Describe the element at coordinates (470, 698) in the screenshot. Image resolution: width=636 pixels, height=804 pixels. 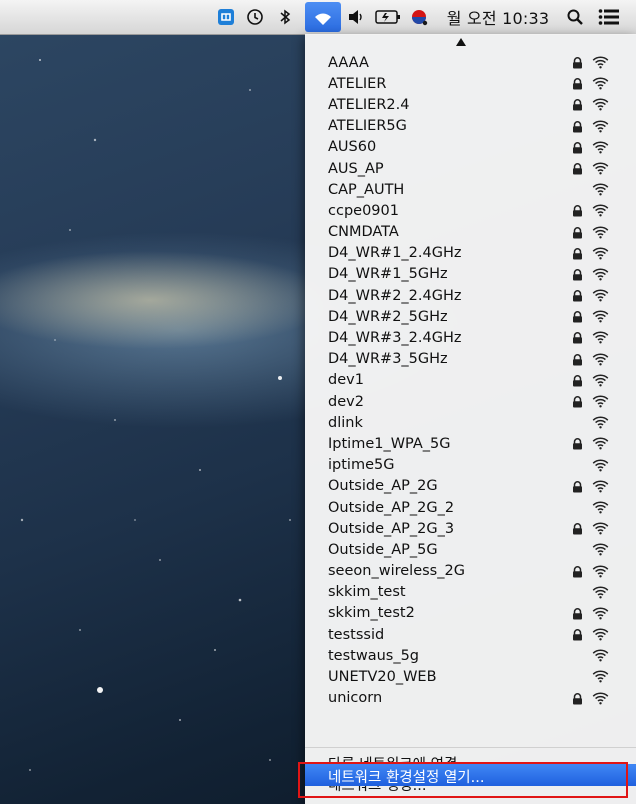
I see `network-item: unicorn` at that location.